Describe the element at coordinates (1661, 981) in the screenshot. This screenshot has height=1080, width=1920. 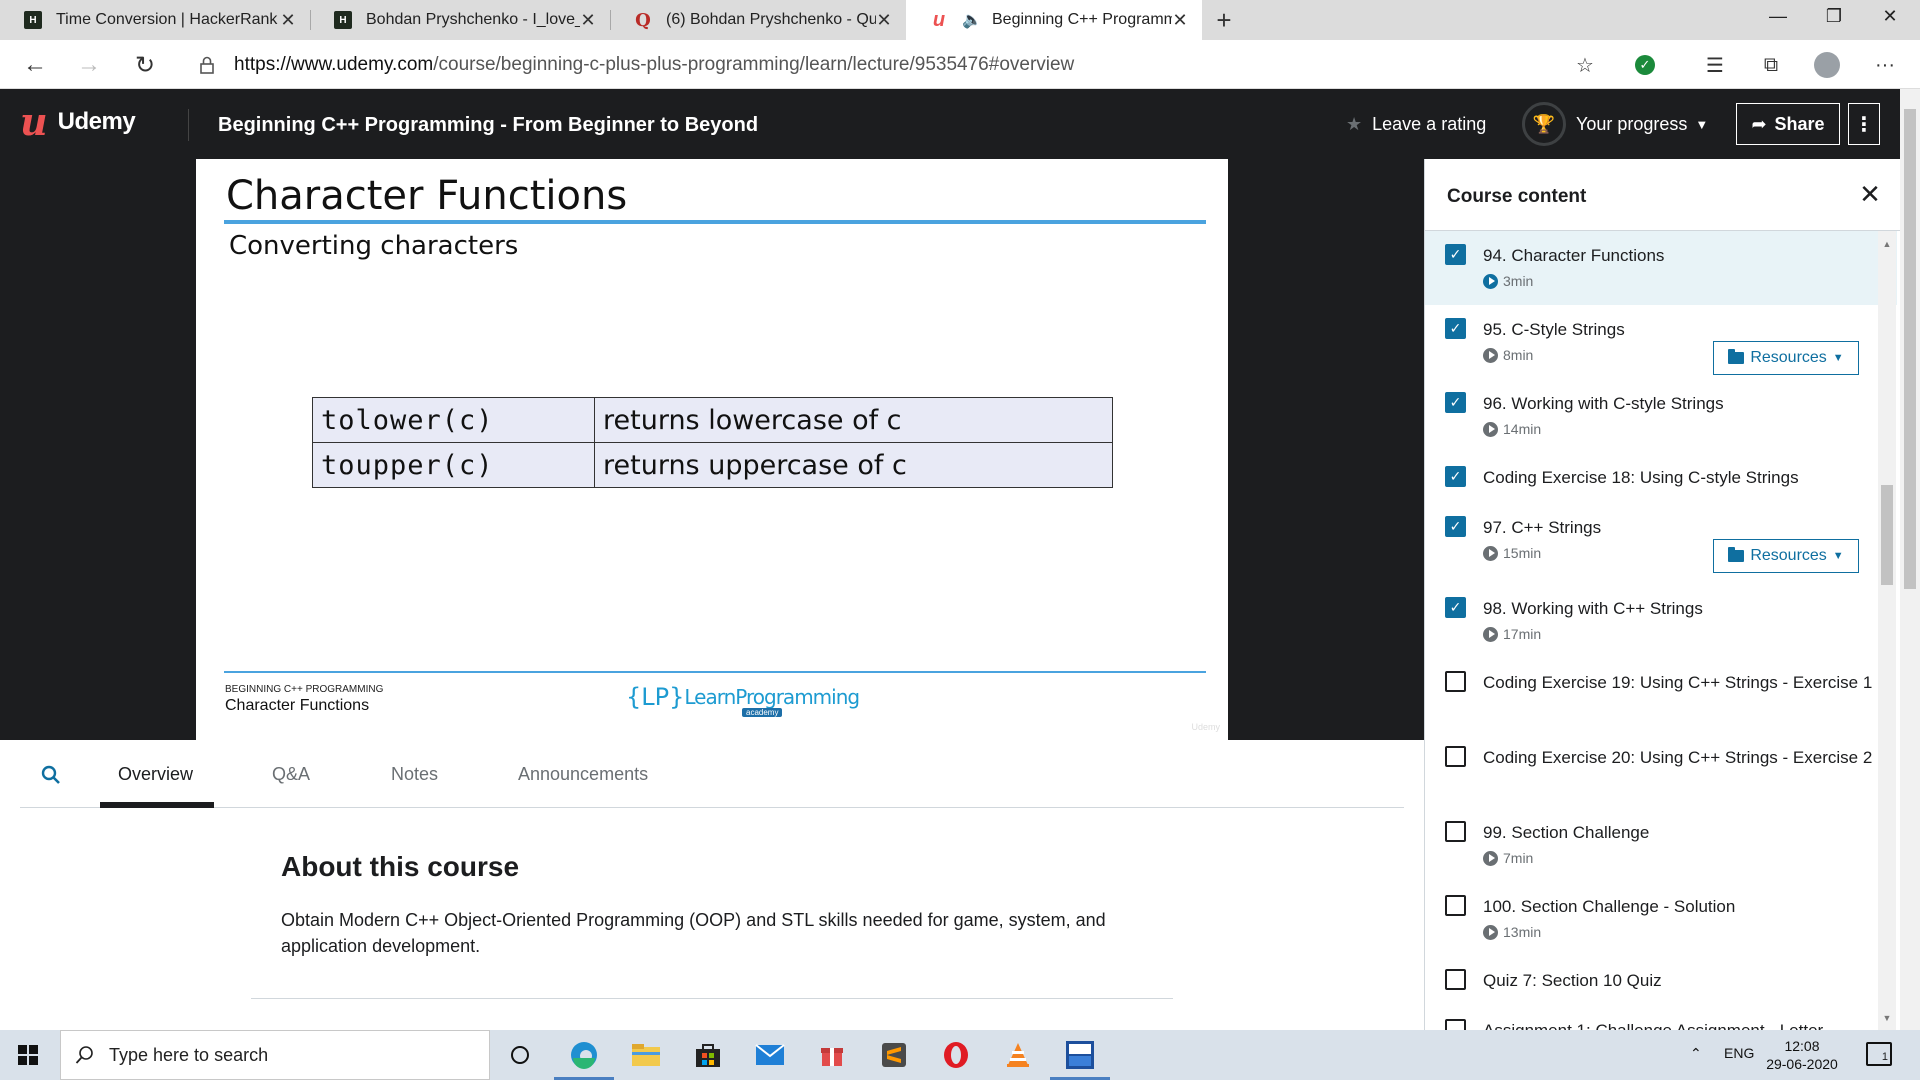
I see `list-item: Quiz 7: Section 10 Quiz` at that location.